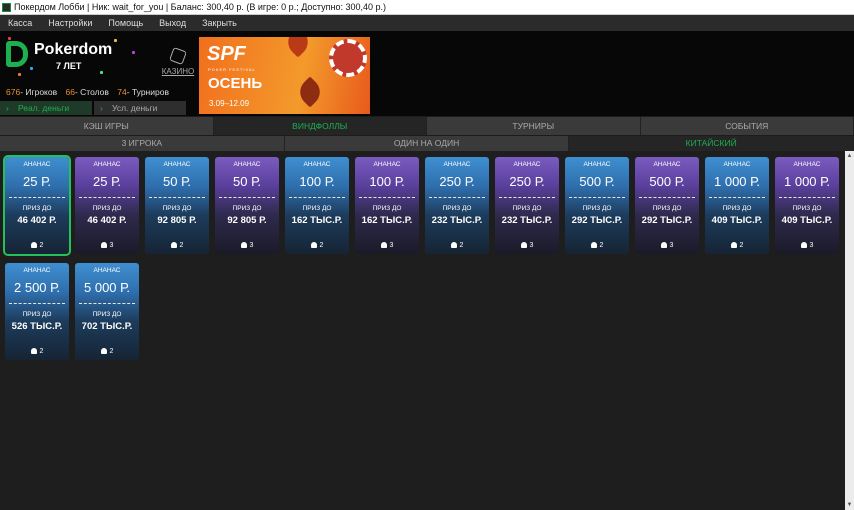 This screenshot has width=854, height=510. I want to click on windfall-card: АНАНАС 500 Р. ПРИЗ ДО 292 ТЫС.Р. 3, so click(667, 205).